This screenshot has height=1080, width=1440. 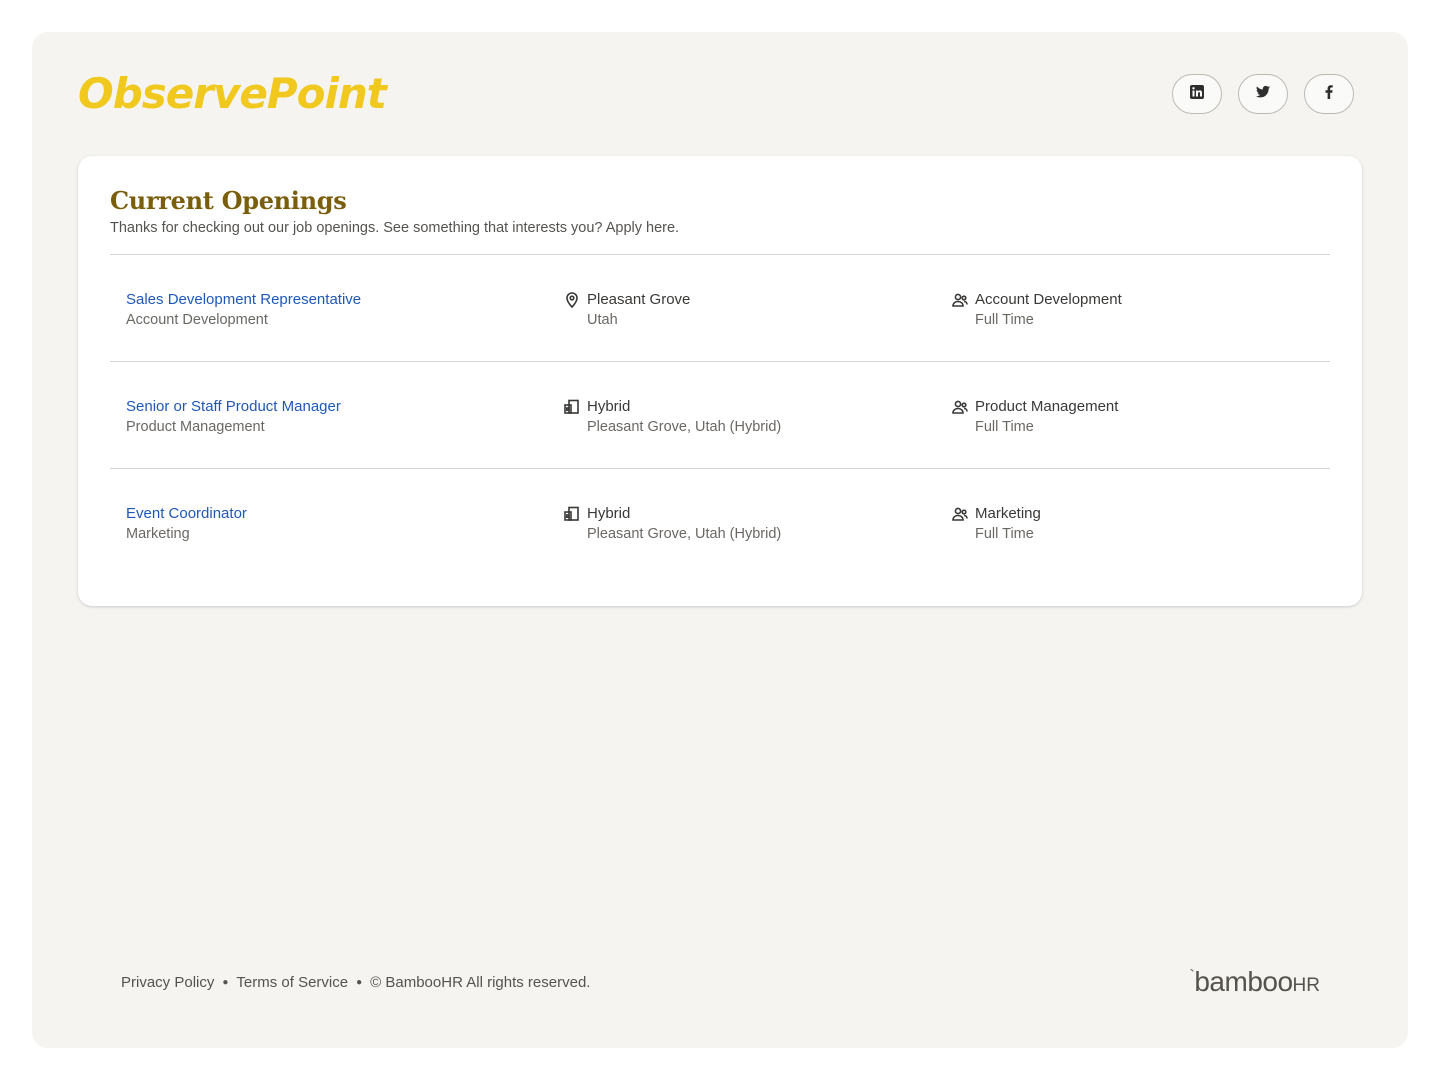 I want to click on job-title-link: Event Coordinator, so click(x=186, y=513).